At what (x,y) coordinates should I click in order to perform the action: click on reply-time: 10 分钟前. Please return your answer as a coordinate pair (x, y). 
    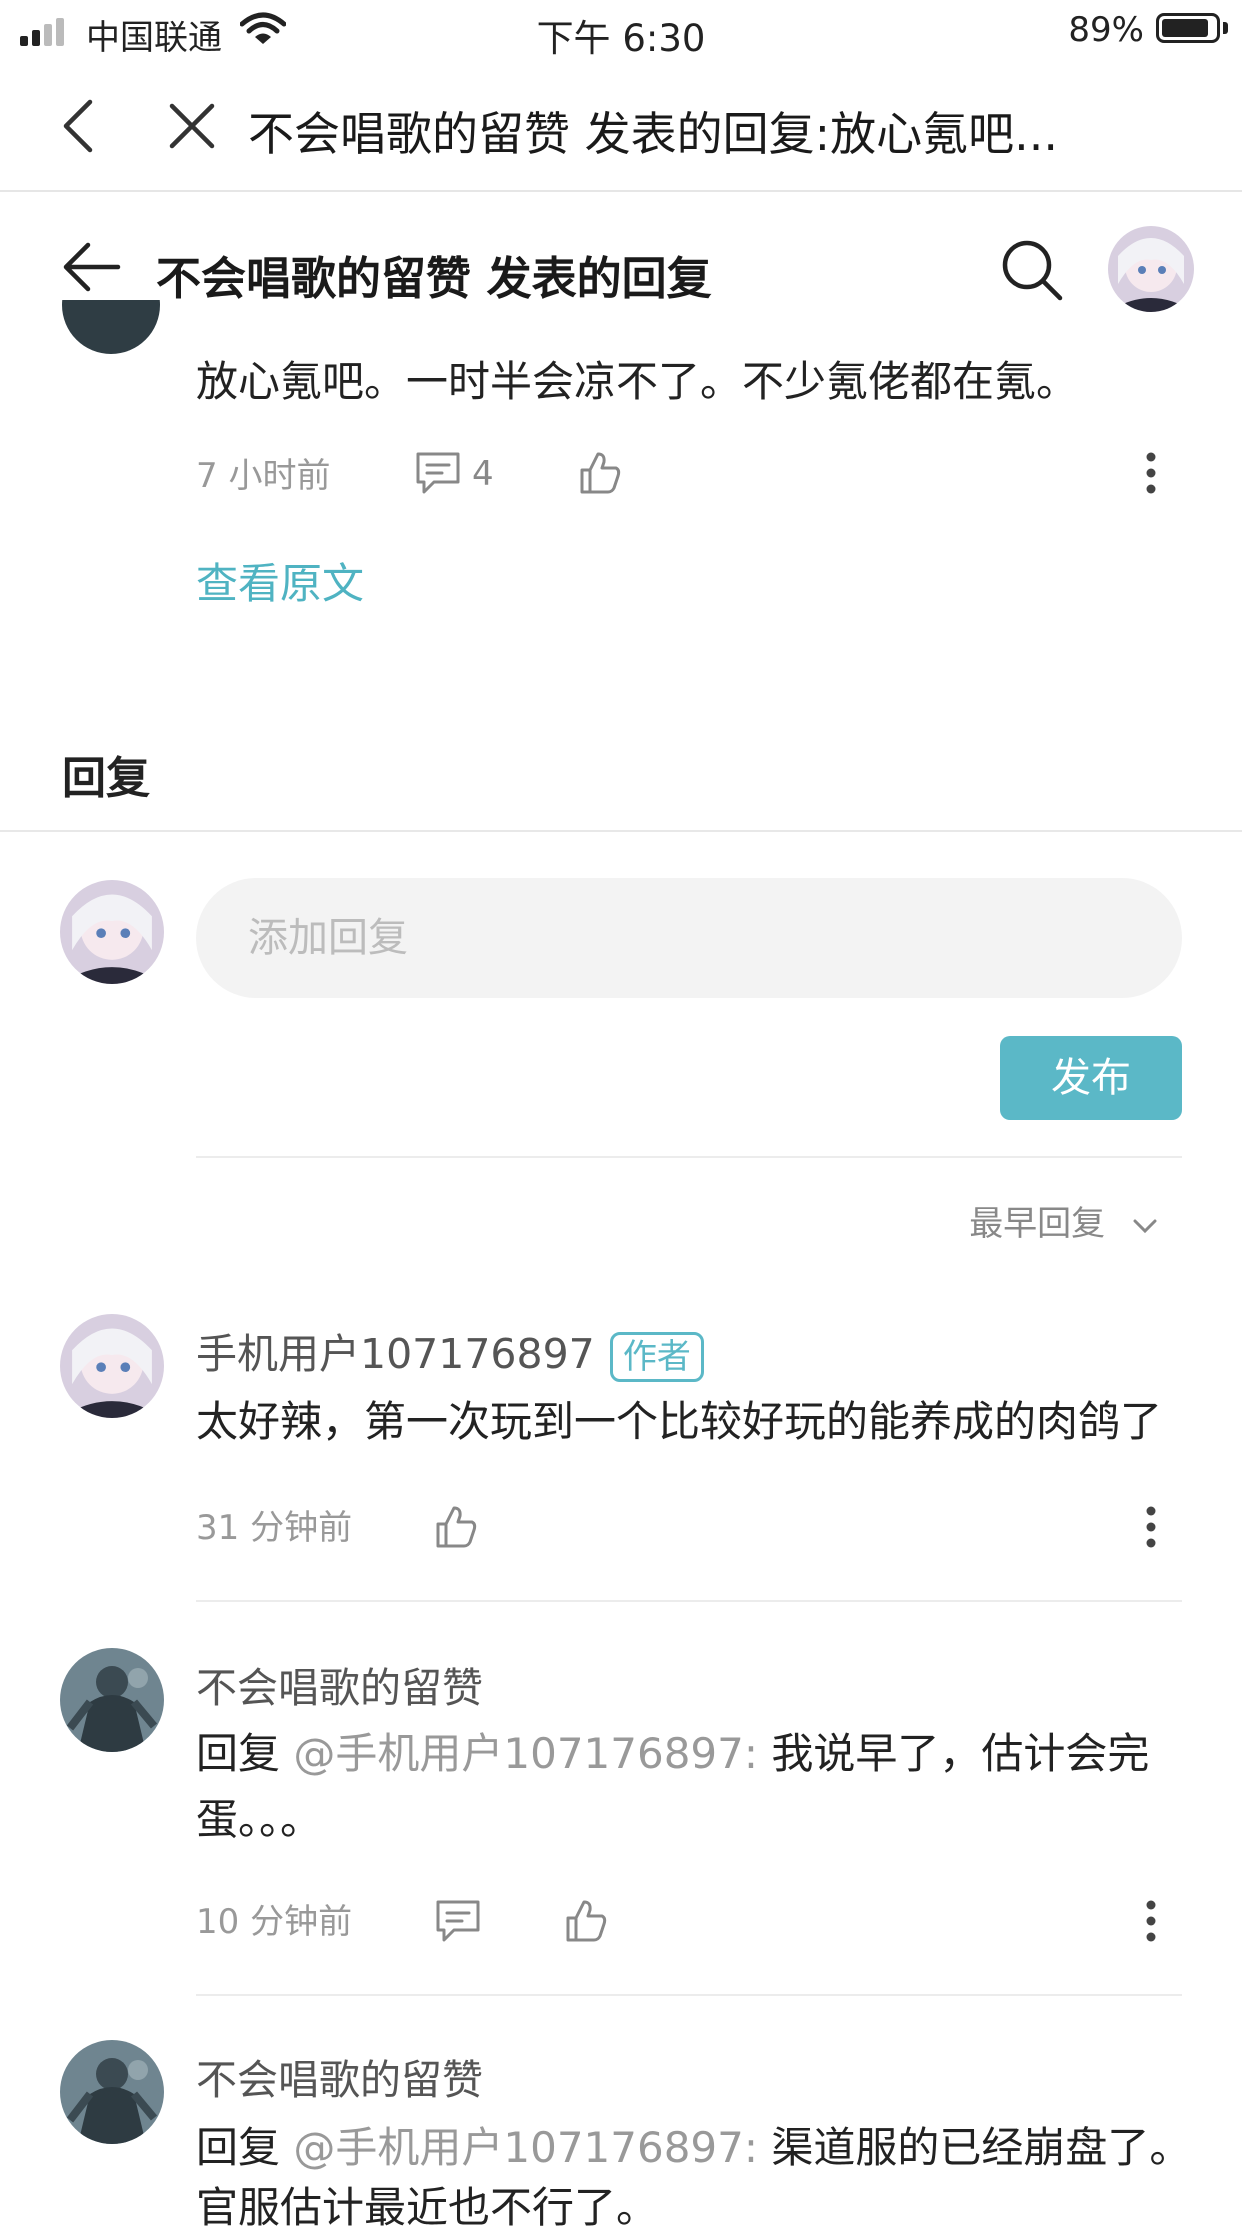
    Looking at the image, I should click on (274, 1922).